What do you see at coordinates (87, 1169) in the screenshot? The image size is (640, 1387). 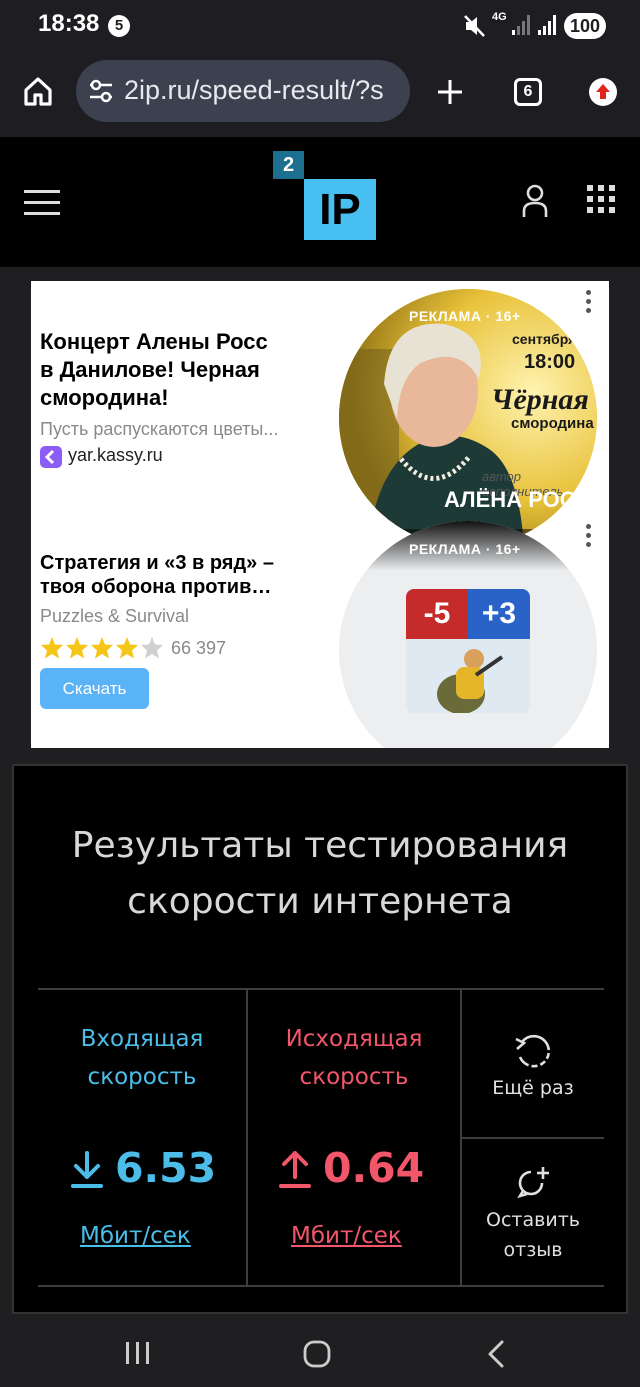 I see `download-arrow-icon` at bounding box center [87, 1169].